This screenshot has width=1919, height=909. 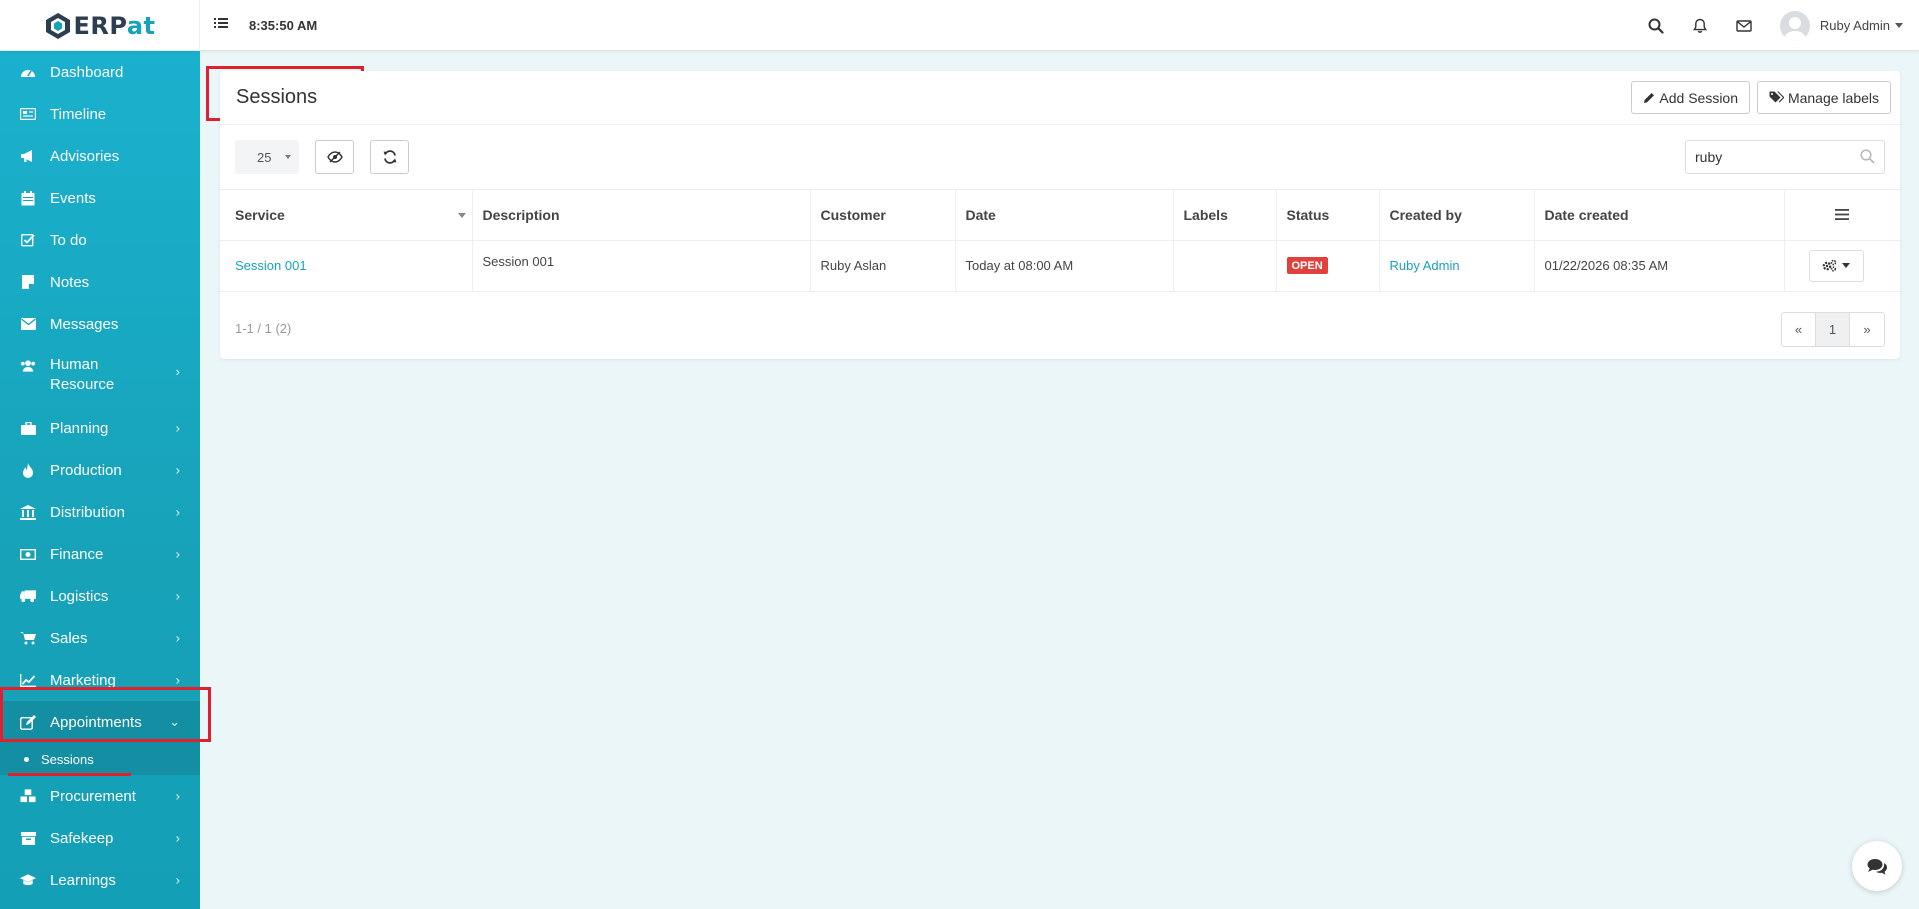 What do you see at coordinates (1829, 265) in the screenshot?
I see `gears-icon` at bounding box center [1829, 265].